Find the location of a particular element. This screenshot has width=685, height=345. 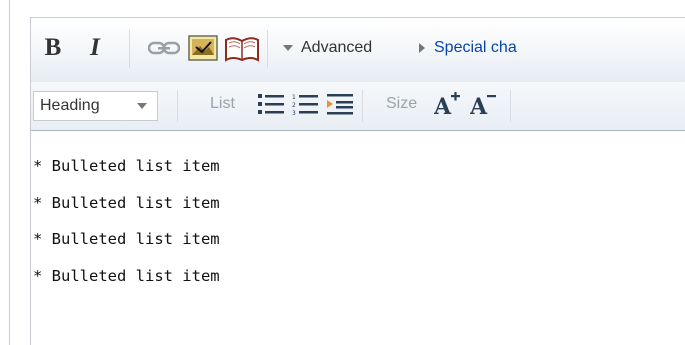

bigger-text-icon: A is located at coordinates (447, 106).